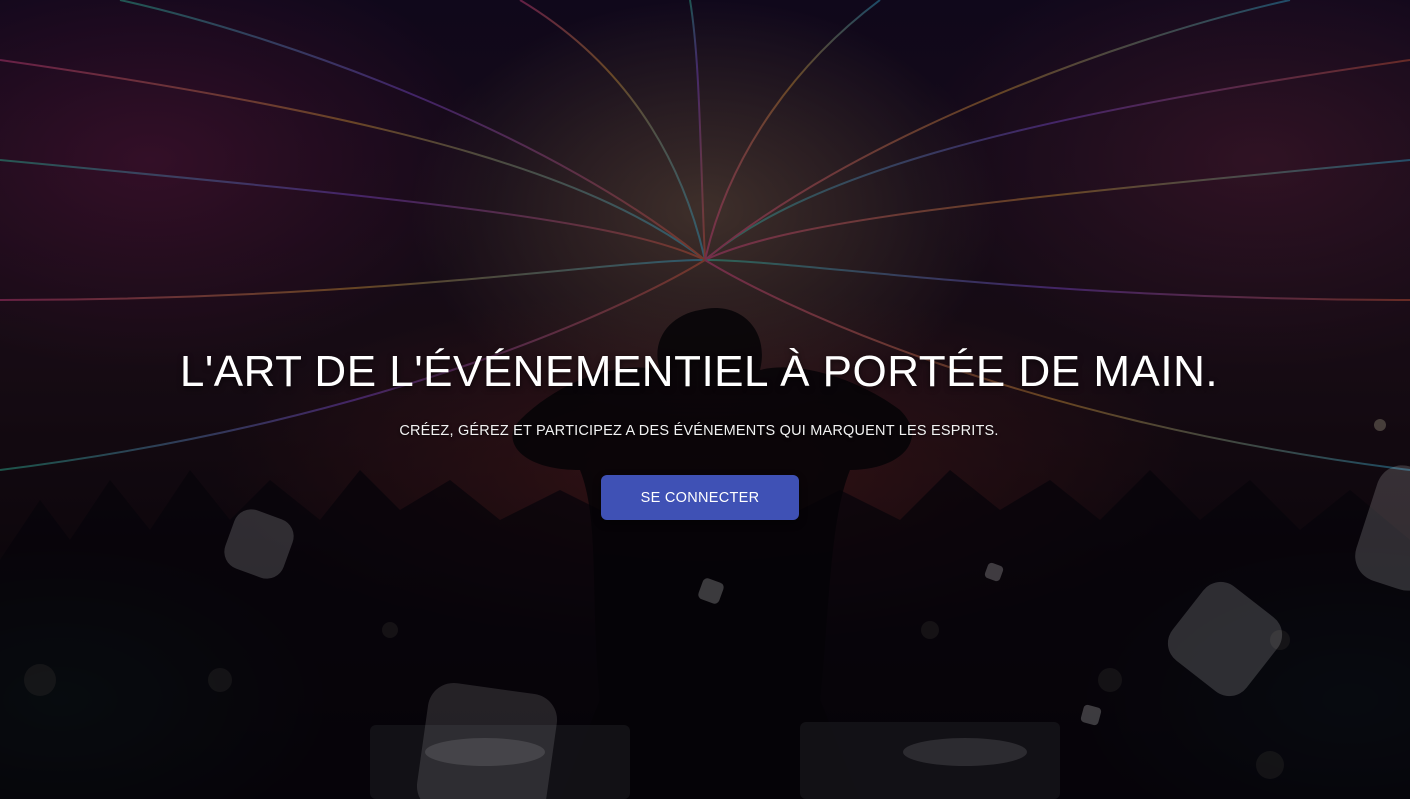 This screenshot has width=1410, height=799. What do you see at coordinates (700, 497) in the screenshot?
I see `login-button: SE CONNECTER` at bounding box center [700, 497].